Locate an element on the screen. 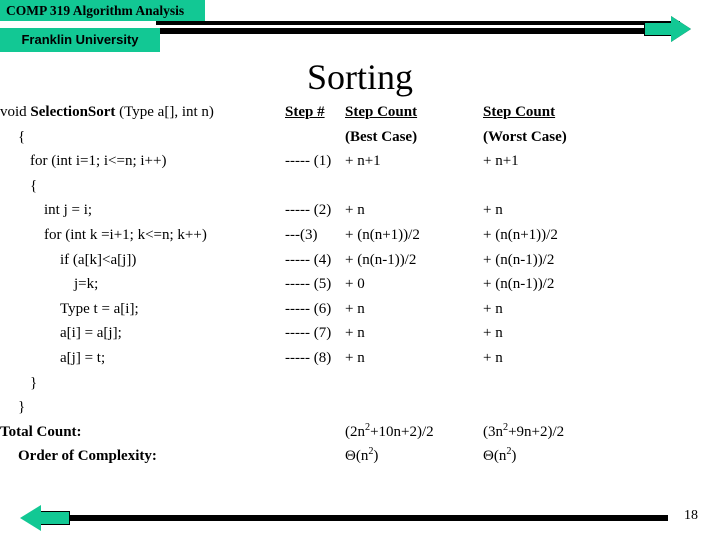  complexity-worst-base: Θ(n is located at coordinates (495, 456).